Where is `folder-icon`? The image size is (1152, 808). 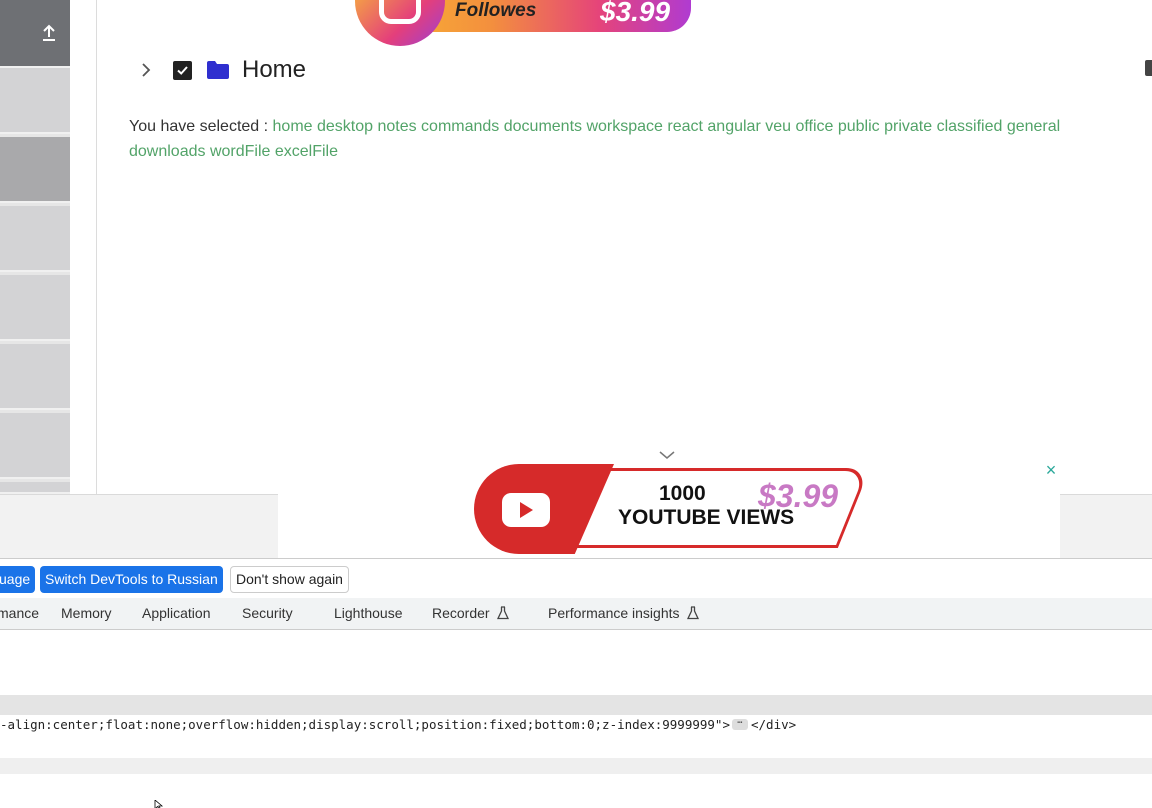 folder-icon is located at coordinates (218, 70).